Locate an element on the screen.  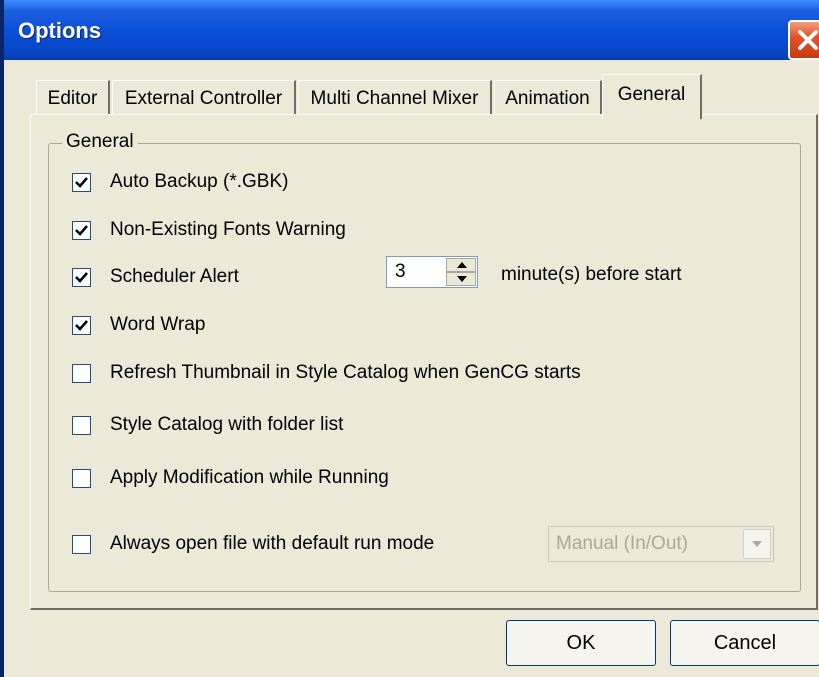
option-label: Always open file with default run mode is located at coordinates (272, 543).